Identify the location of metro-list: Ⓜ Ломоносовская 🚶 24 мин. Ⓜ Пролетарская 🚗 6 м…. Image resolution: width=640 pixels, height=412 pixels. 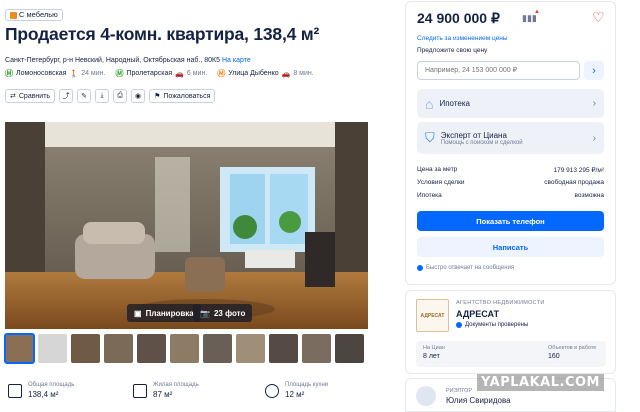
(159, 73).